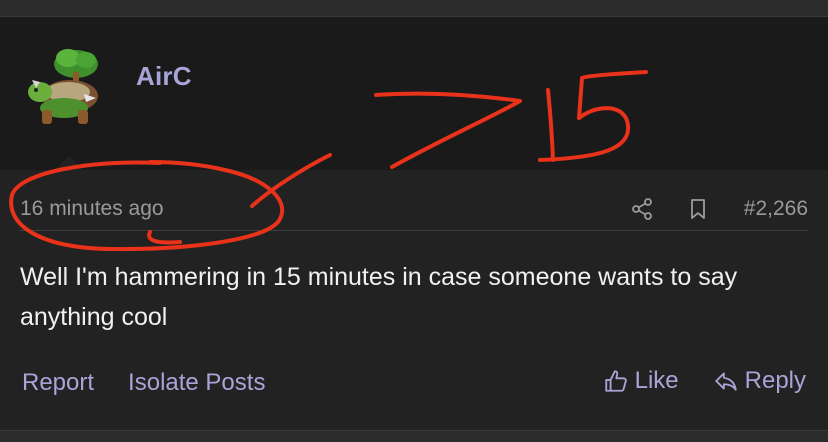  I want to click on post-meta-actions: #2,266, so click(719, 209).